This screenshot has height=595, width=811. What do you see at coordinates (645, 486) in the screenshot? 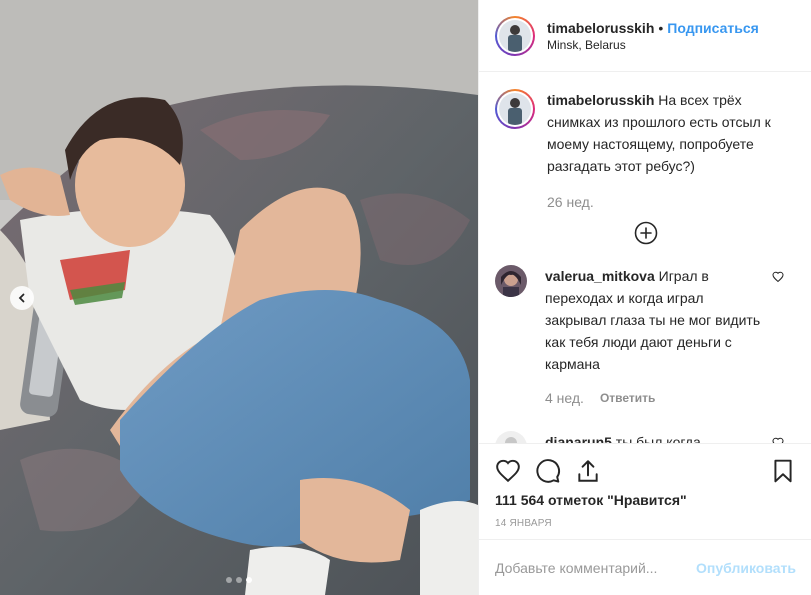
I see `post-actions: 111 564 отметок "Нравится" 14 ЯНВАРЯ` at bounding box center [645, 486].